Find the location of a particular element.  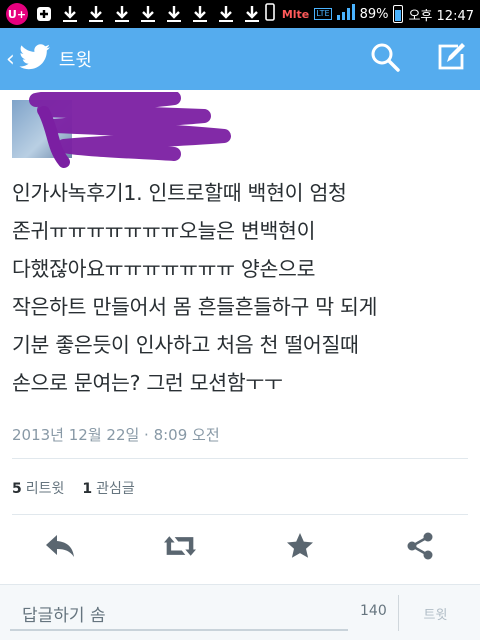

twitter-bird-icon is located at coordinates (35, 59).